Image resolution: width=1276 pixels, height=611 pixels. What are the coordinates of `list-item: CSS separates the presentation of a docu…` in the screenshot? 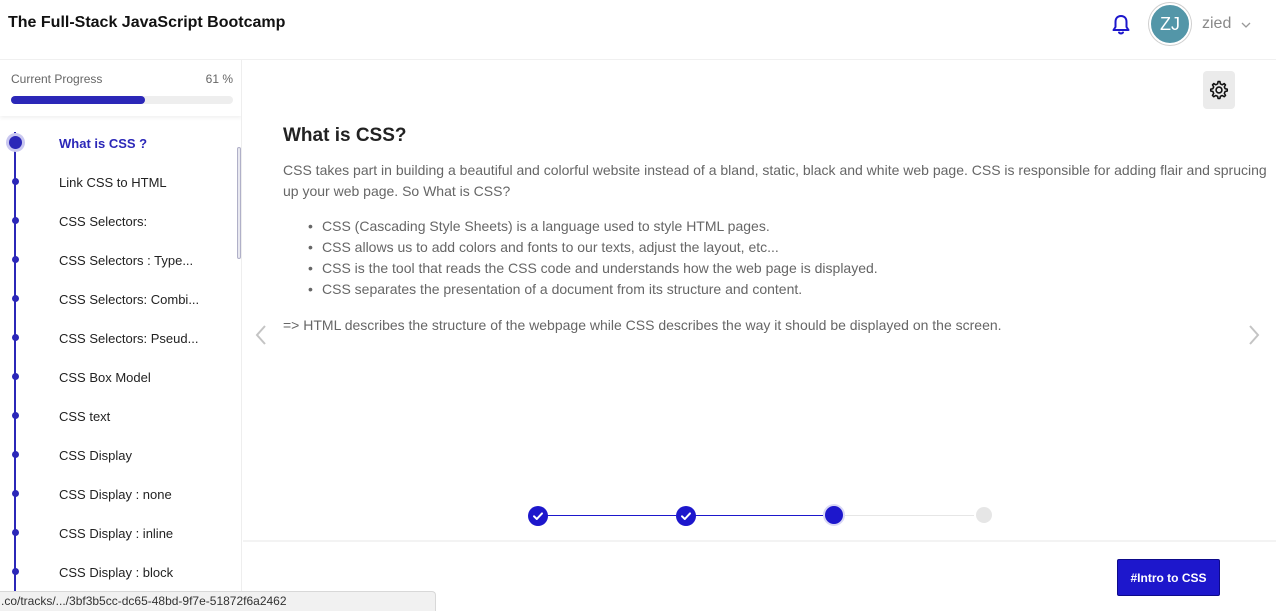 It's located at (705, 289).